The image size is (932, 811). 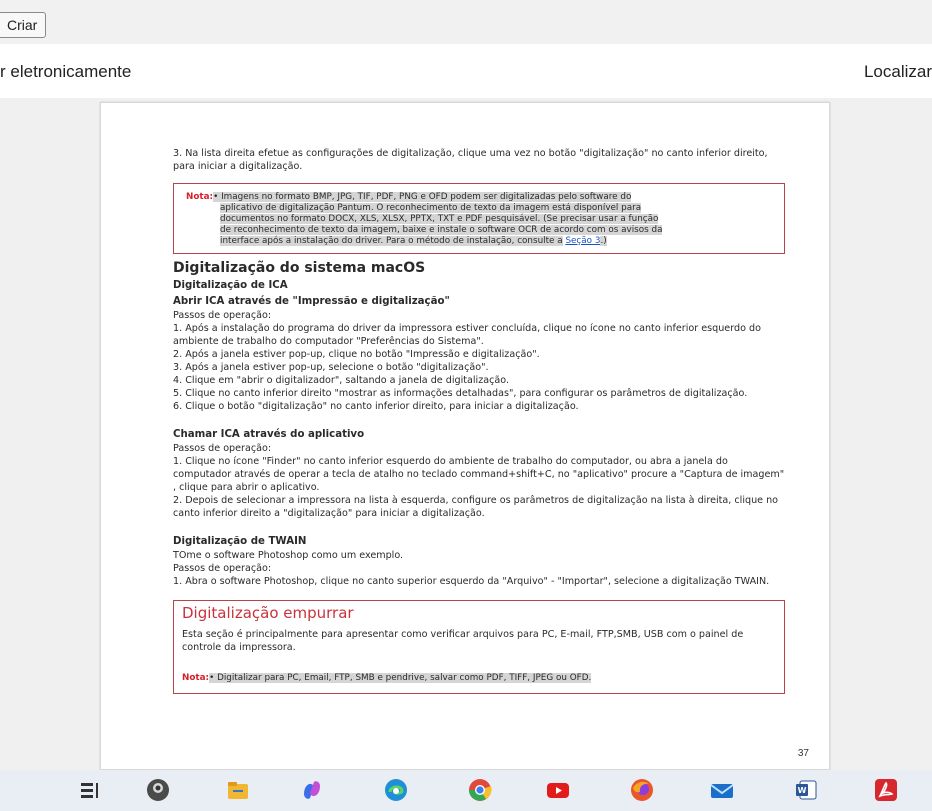 What do you see at coordinates (299, 268) in the screenshot?
I see `section-heading-macos: Digitalização do sistema macOS` at bounding box center [299, 268].